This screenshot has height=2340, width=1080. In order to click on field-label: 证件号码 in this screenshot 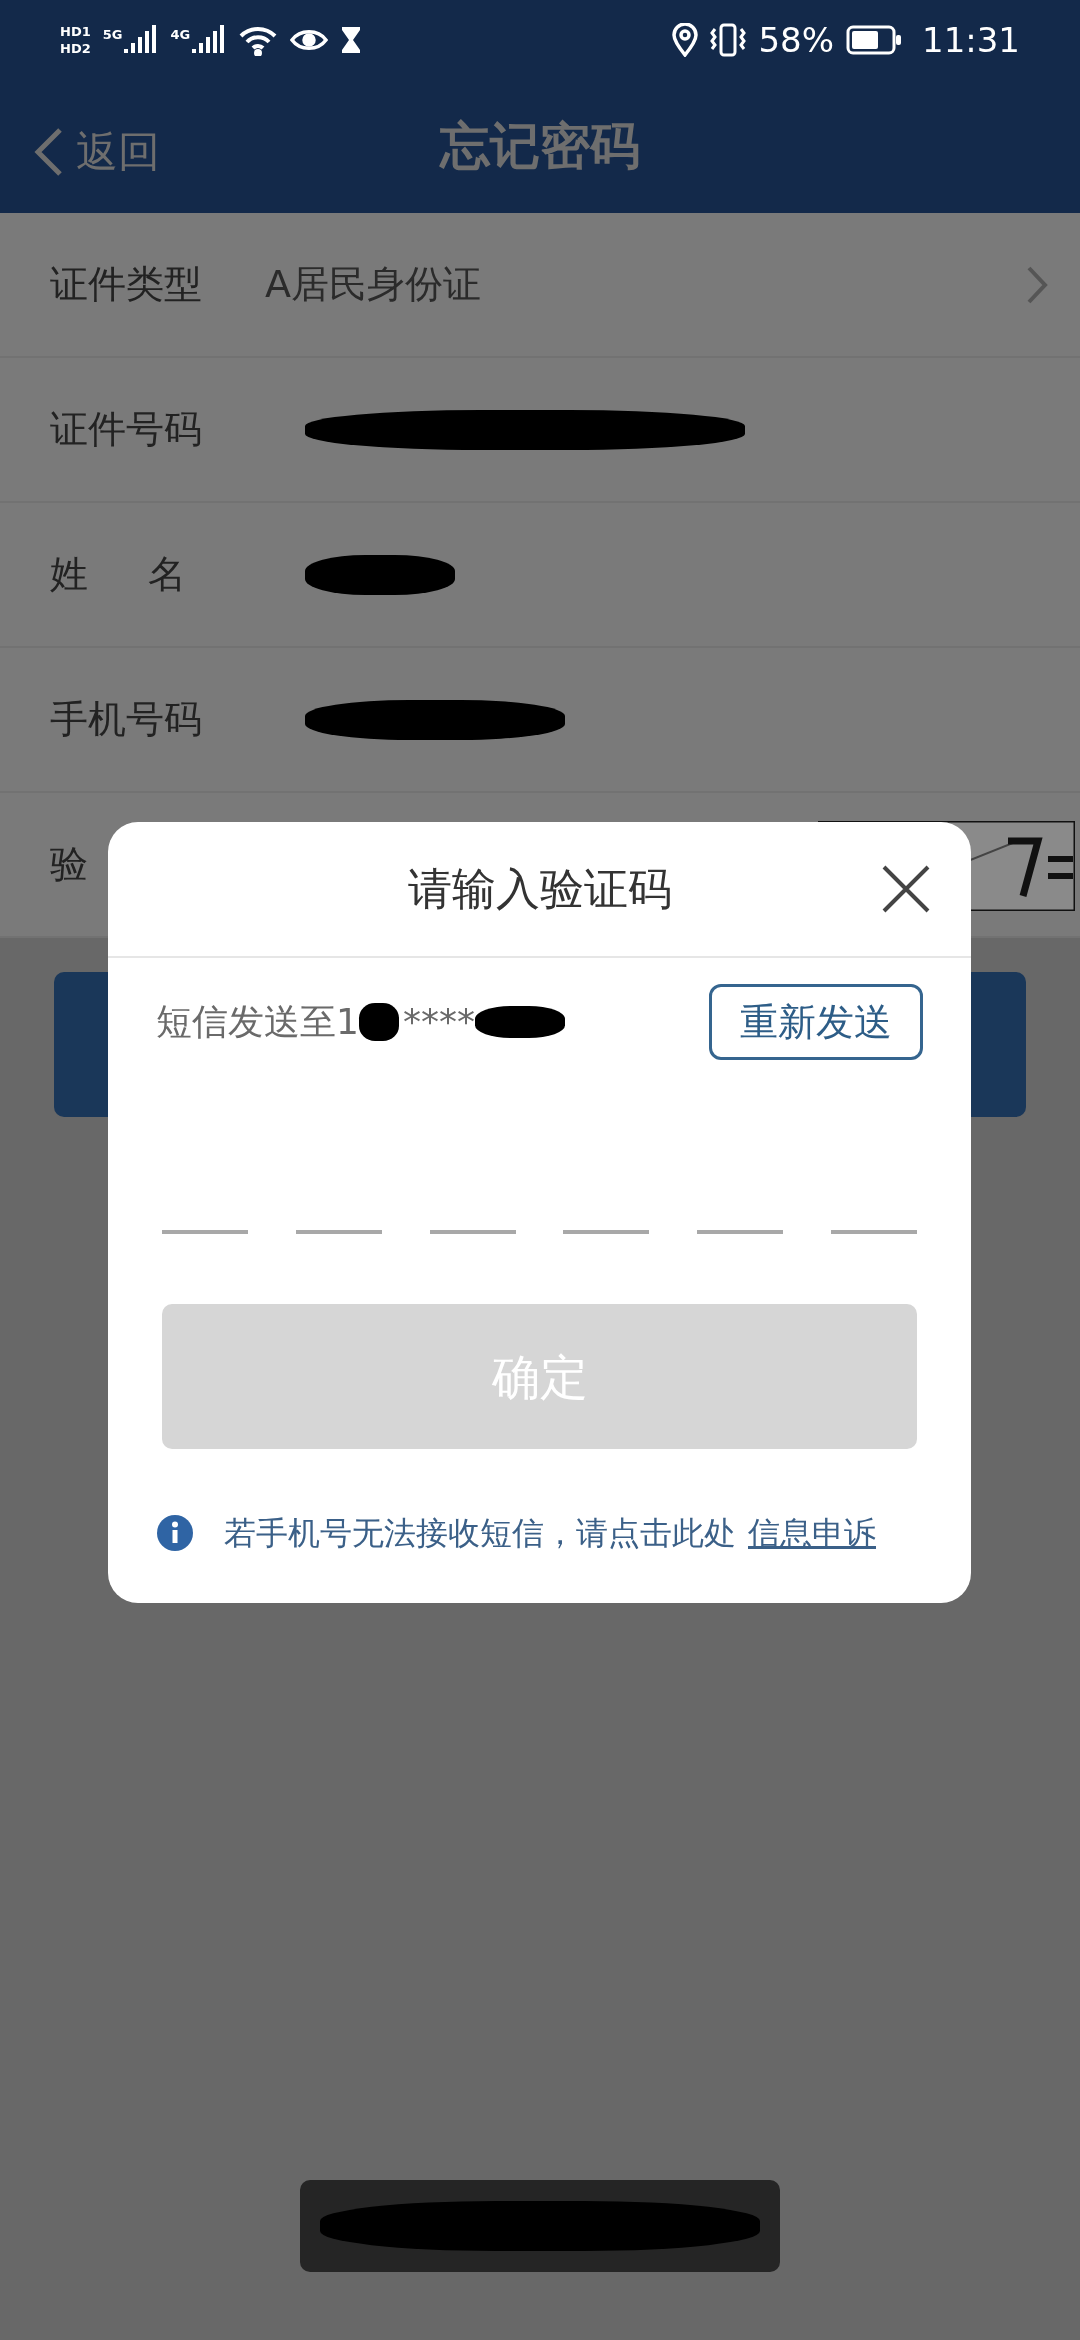, I will do `click(126, 429)`.